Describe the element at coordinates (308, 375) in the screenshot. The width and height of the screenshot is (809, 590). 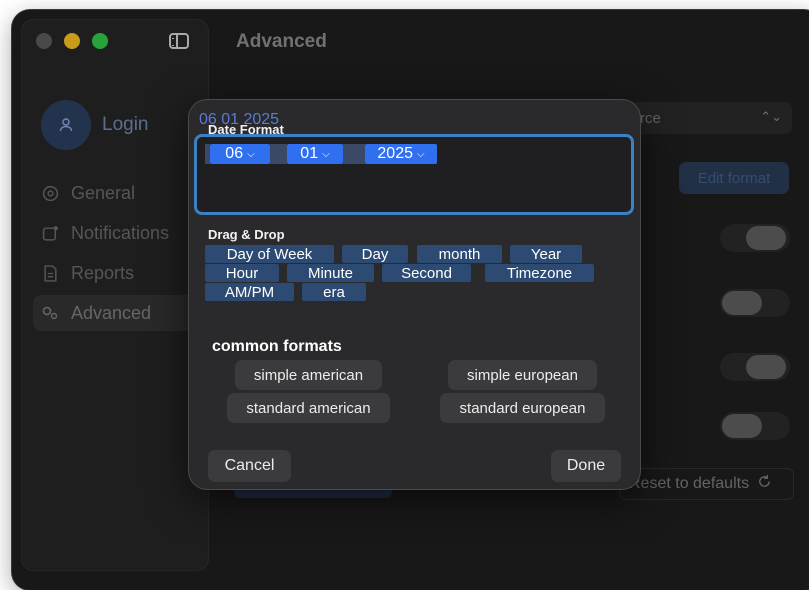
I see `simple-american-button: simple american` at that location.